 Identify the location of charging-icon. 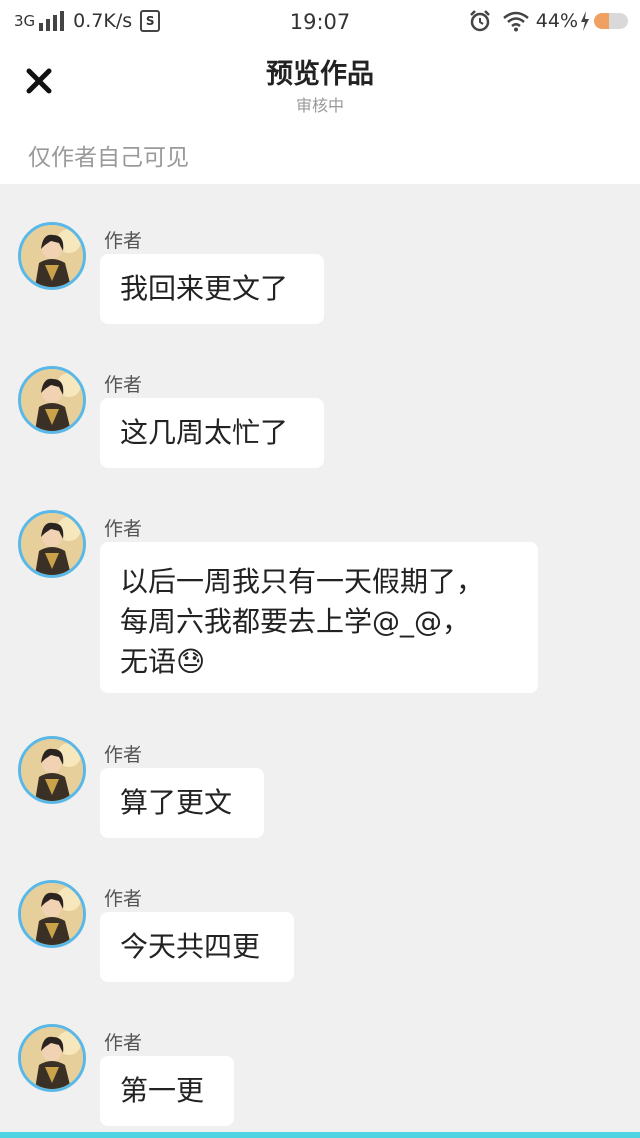
(585, 21).